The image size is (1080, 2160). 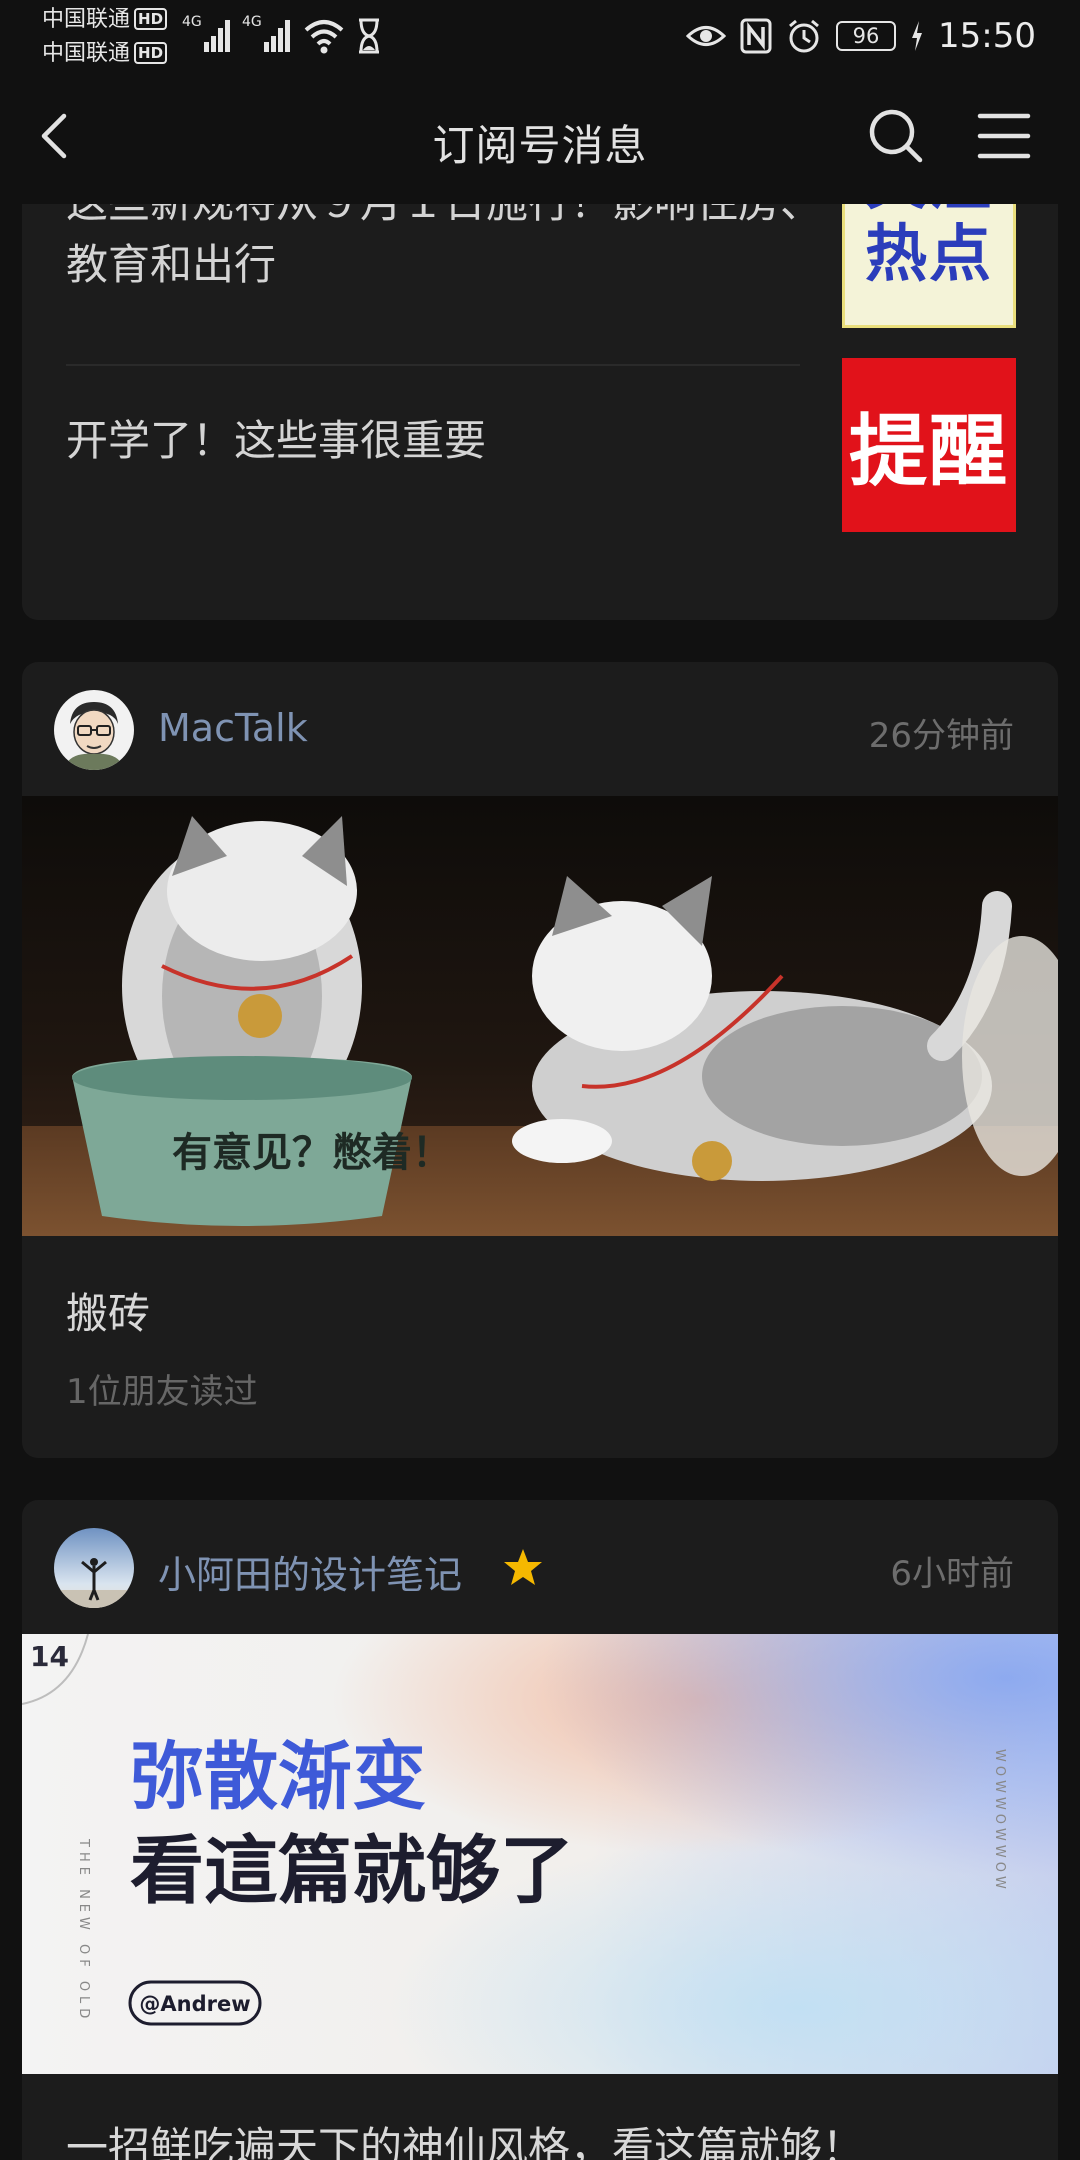 I want to click on hd-badge-2: HD, so click(x=151, y=53).